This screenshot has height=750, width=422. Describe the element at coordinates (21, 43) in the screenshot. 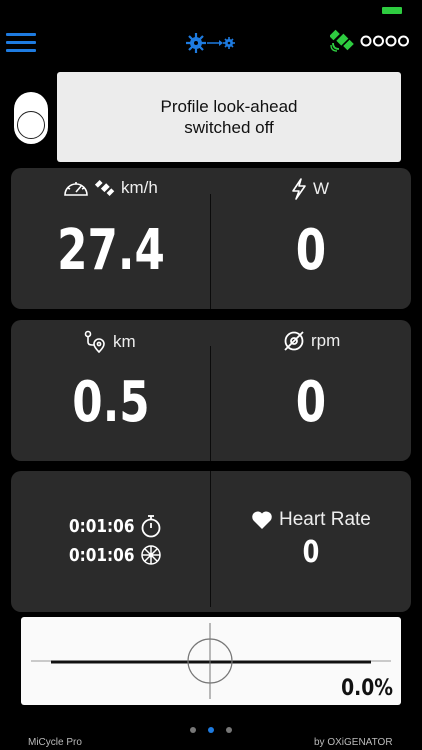

I see `hamburger-icon` at that location.